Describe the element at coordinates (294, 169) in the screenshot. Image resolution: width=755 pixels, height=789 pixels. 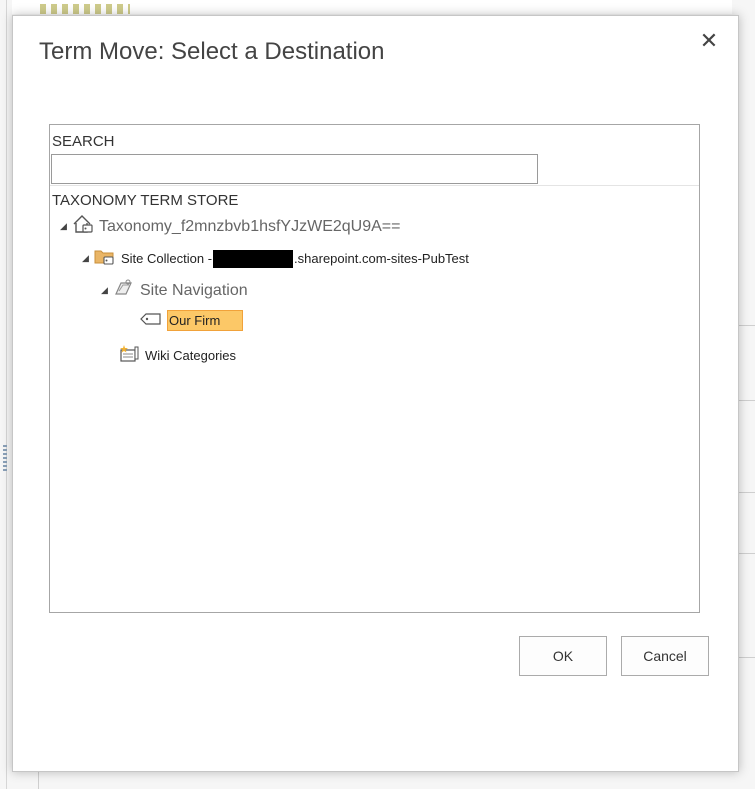
I see `search-input` at that location.